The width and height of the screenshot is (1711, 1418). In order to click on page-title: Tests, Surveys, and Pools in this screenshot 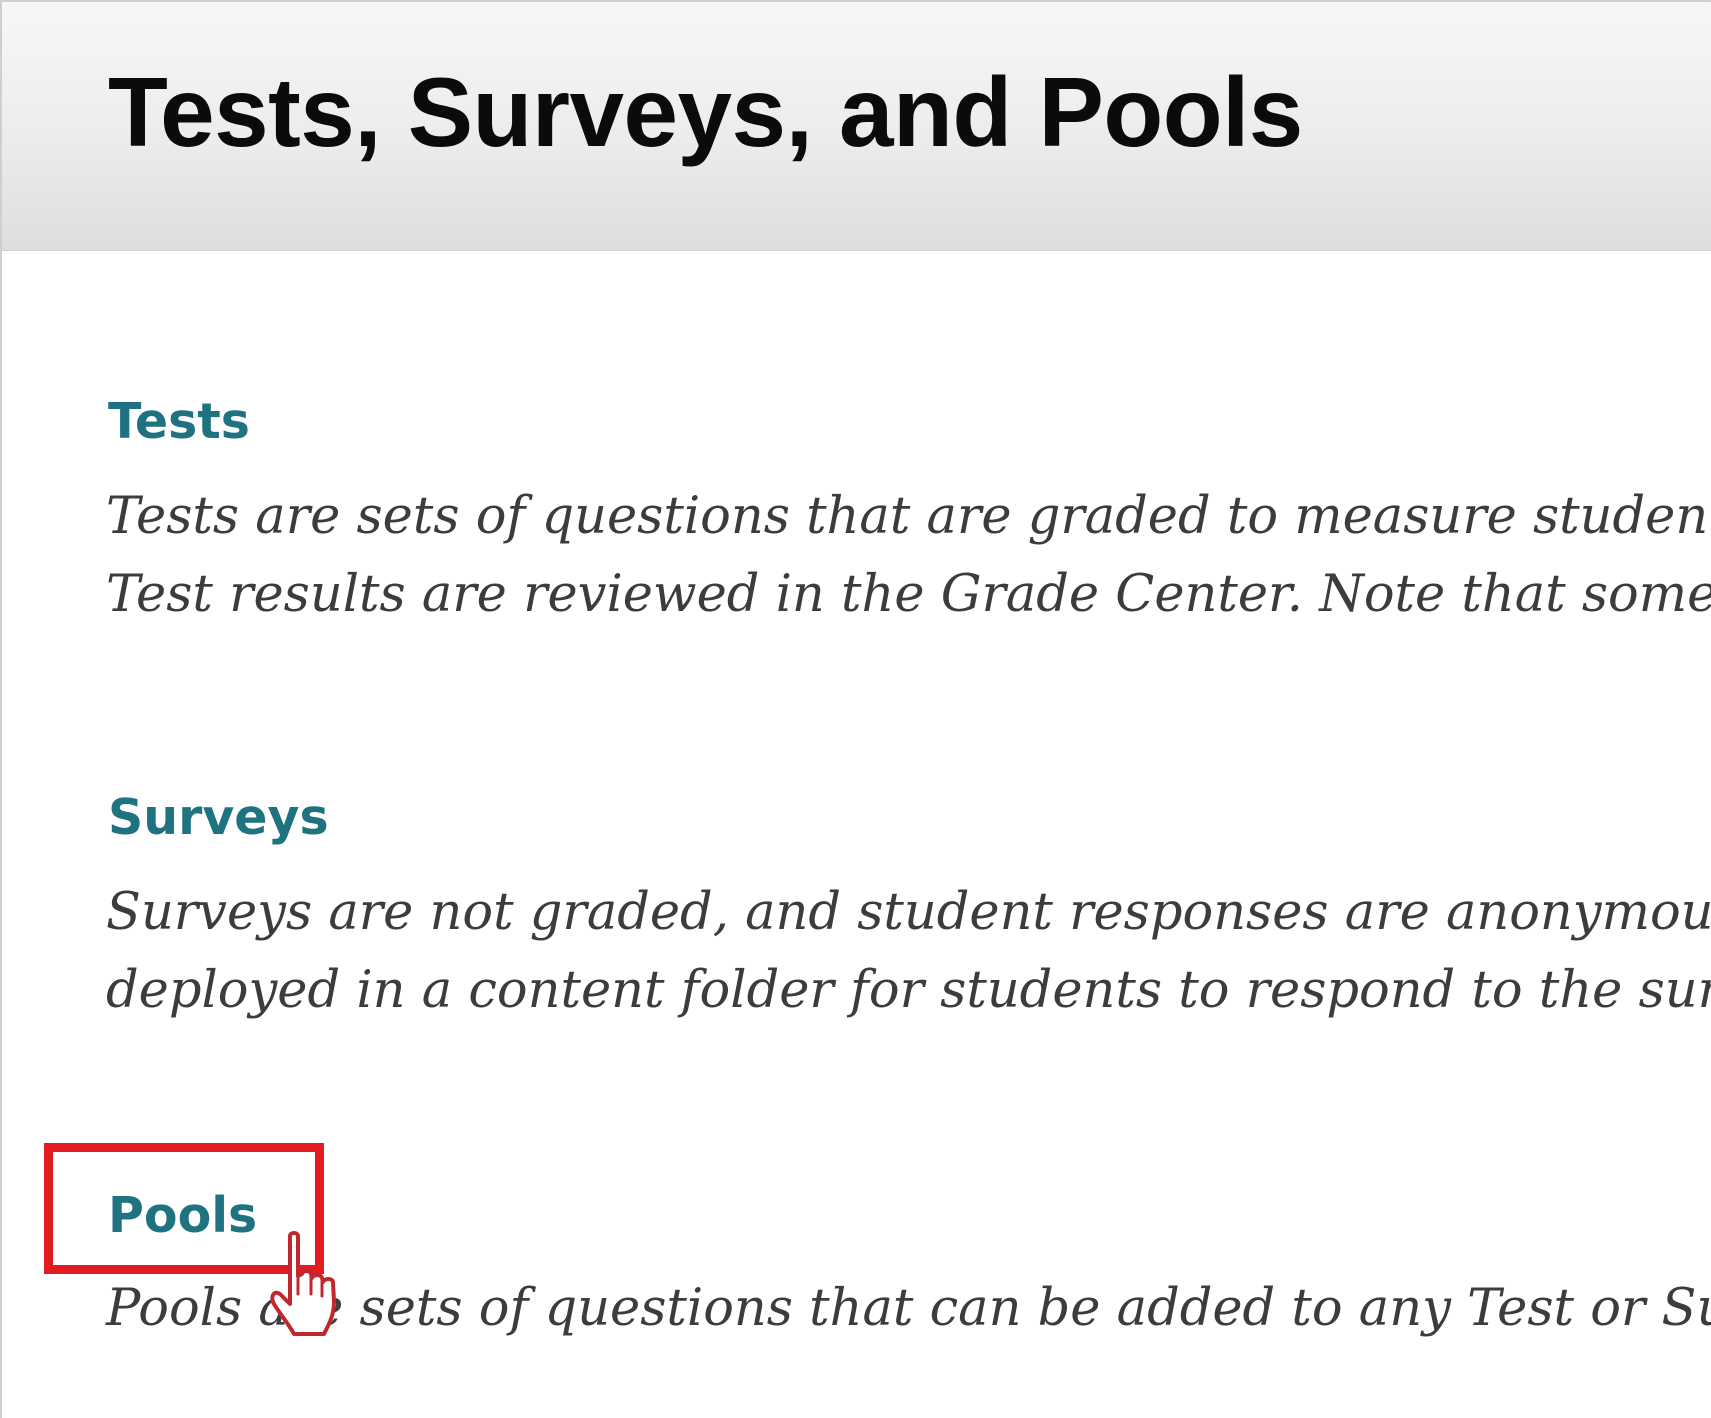, I will do `click(705, 112)`.